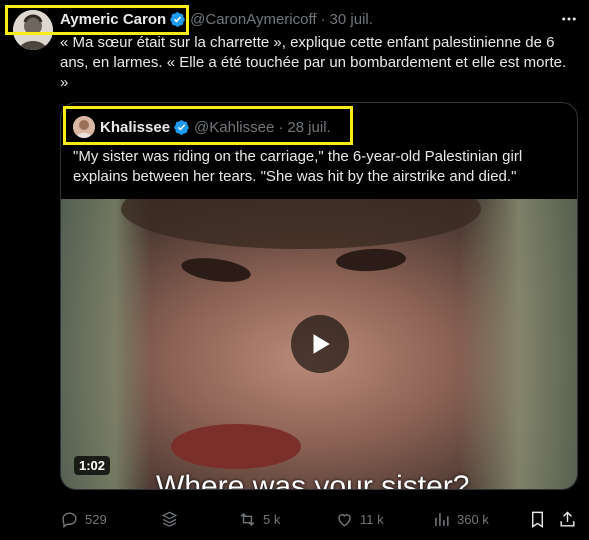  I want to click on video-duration: 1:02, so click(92, 465).